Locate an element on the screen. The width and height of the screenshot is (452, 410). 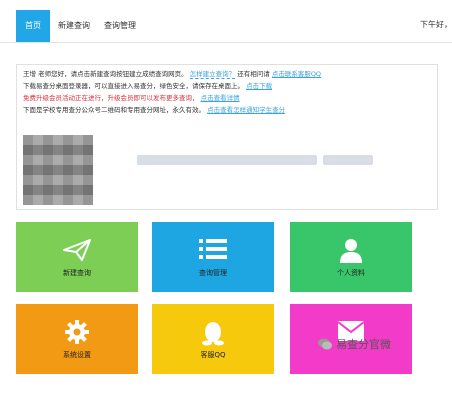
query-url-blurred is located at coordinates (227, 160).